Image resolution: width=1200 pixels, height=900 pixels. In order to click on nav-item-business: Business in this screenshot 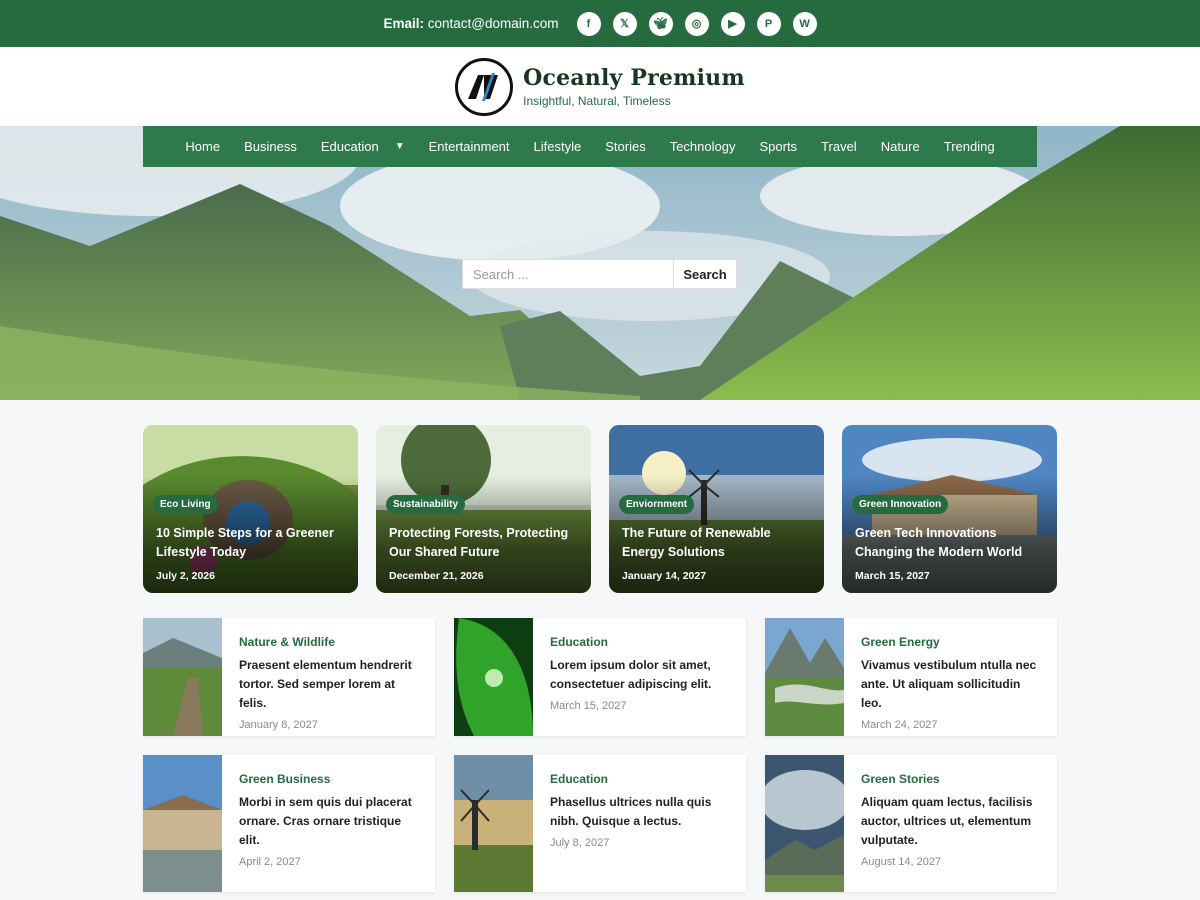, I will do `click(270, 146)`.